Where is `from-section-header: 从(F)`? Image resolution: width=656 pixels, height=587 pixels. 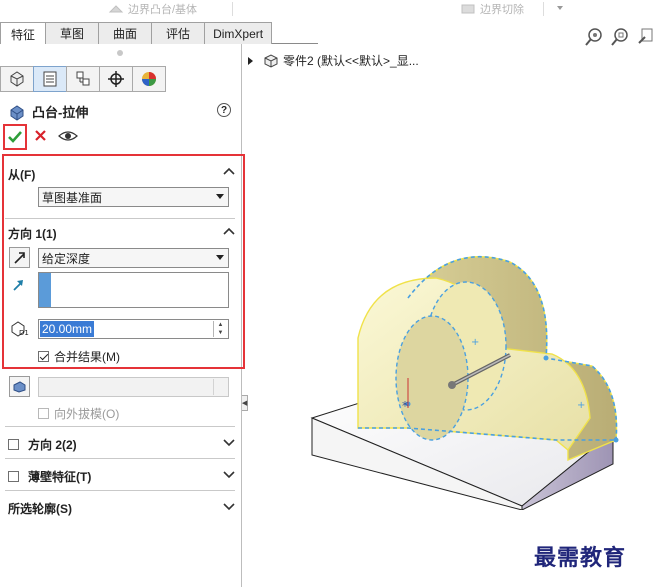 from-section-header: 从(F) is located at coordinates (21, 174).